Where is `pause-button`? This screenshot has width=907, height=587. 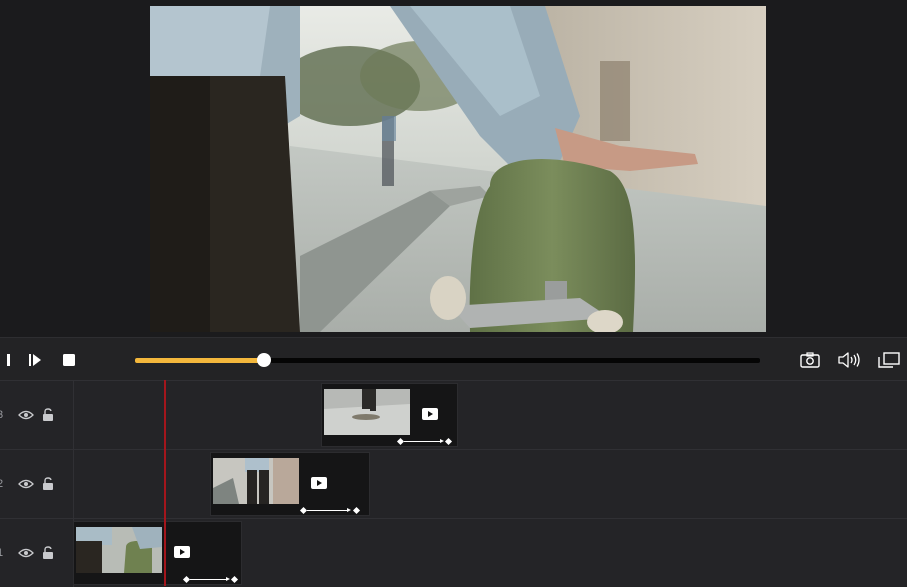
pause-button is located at coordinates (8, 360).